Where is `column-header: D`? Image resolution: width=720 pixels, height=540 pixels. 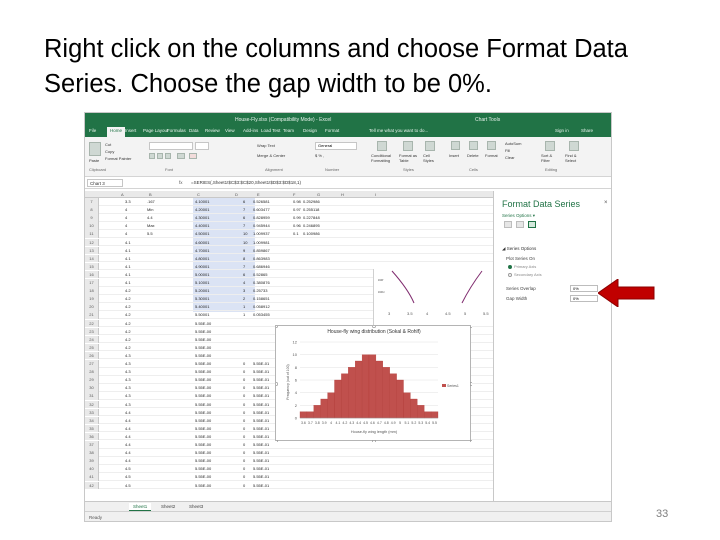 column-header: D is located at coordinates (236, 194).